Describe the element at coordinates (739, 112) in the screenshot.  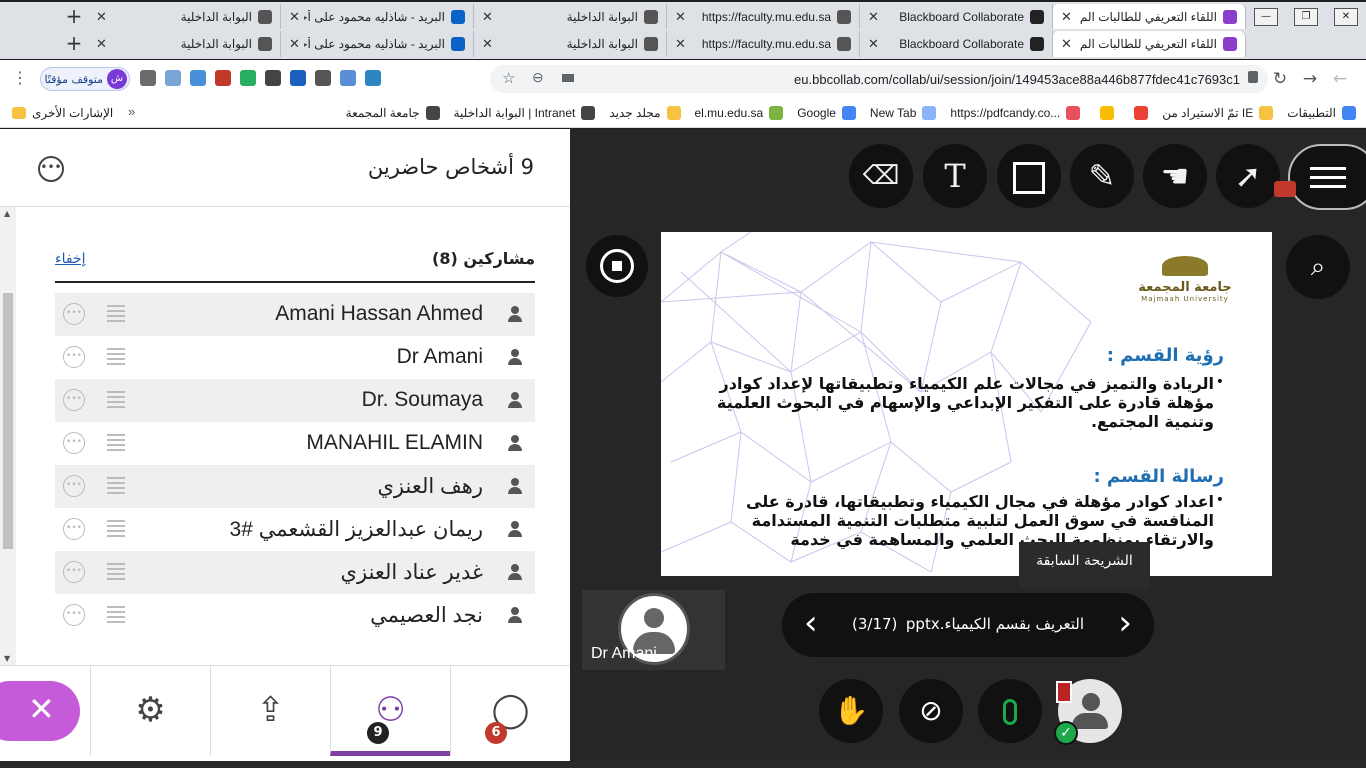
I see `bookmark-item: el.mu.edu.sa` at that location.